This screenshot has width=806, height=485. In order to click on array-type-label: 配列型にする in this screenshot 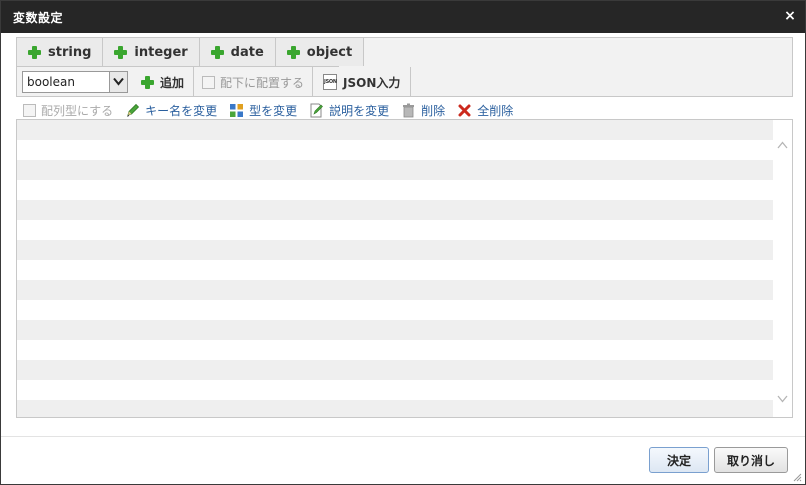, I will do `click(77, 110)`.